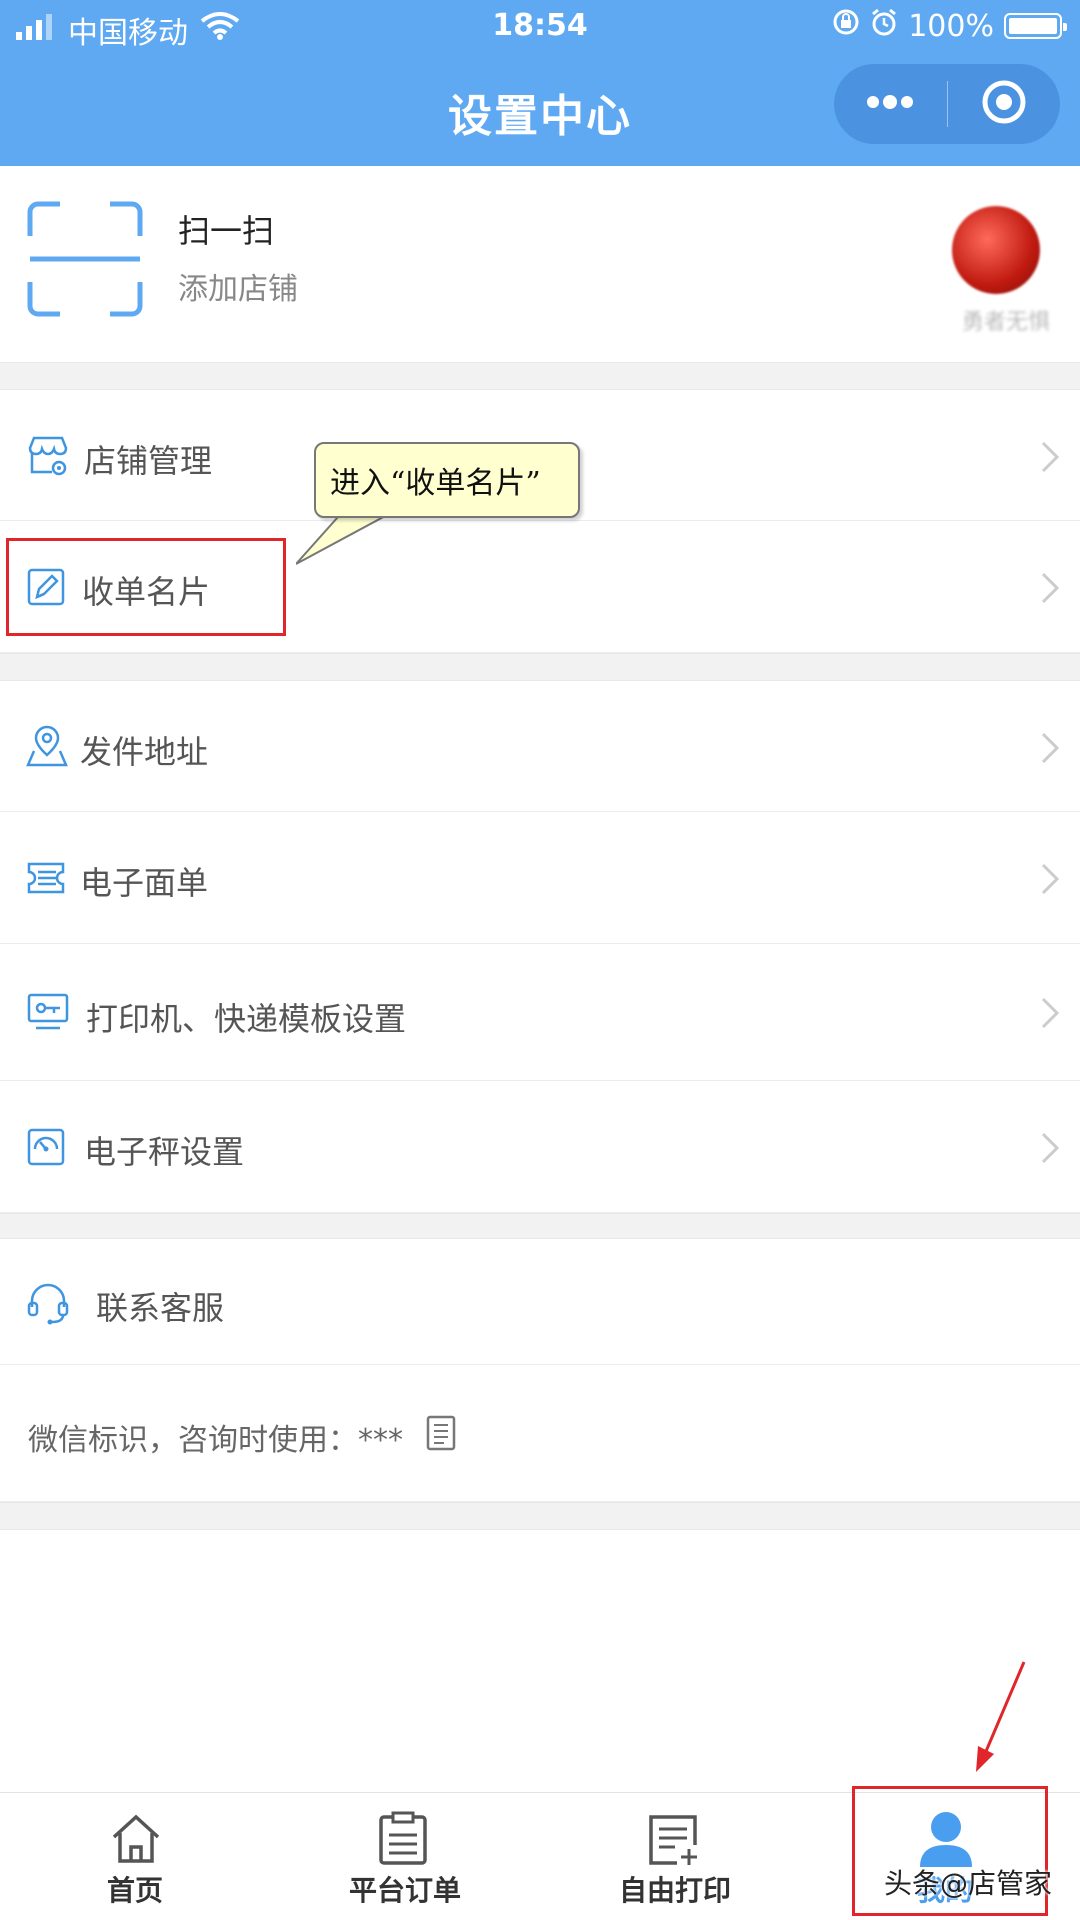 The image size is (1080, 1920). I want to click on status-bar: 中国移动 18:54 100%, so click(540, 26).